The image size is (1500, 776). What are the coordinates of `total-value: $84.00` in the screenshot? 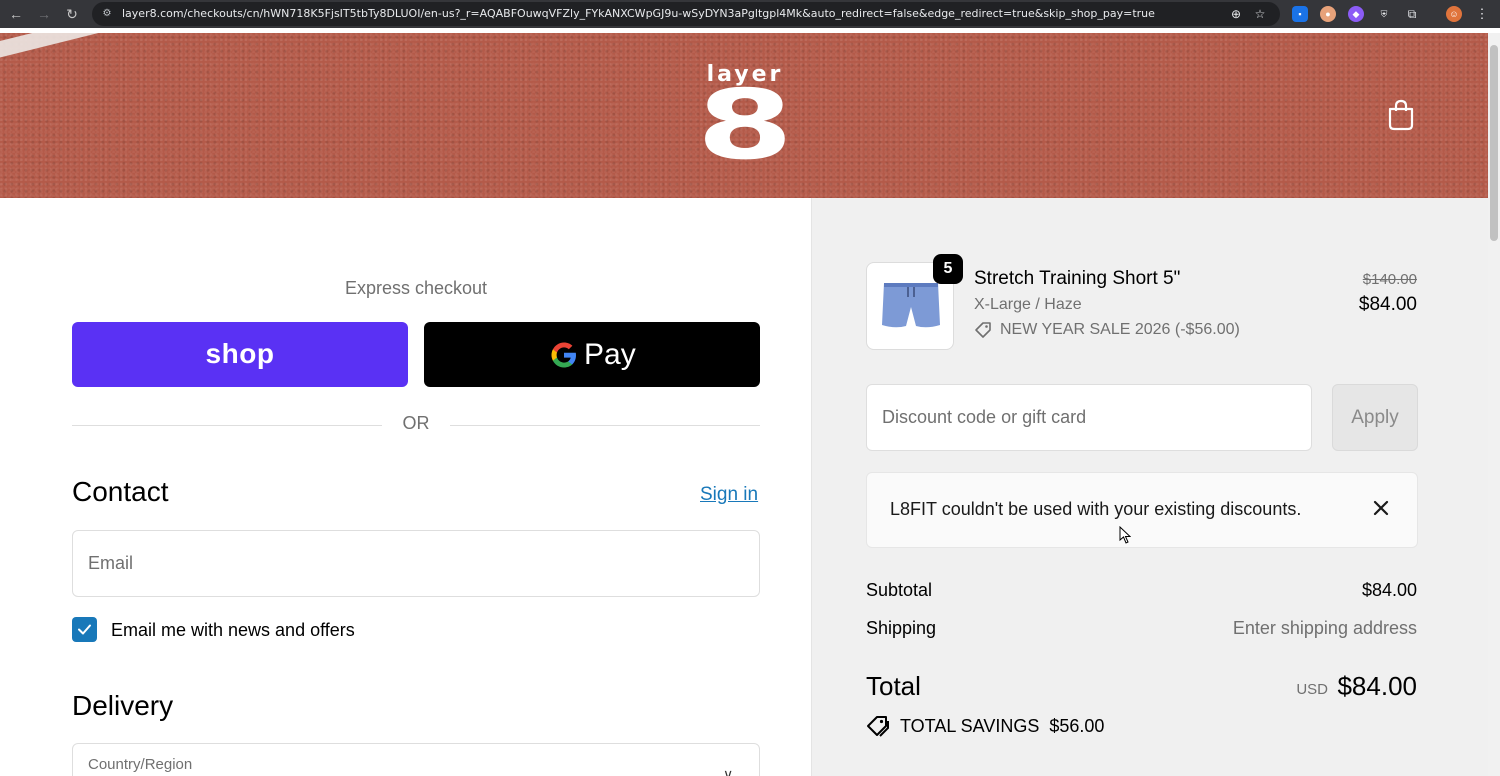 It's located at (1377, 686).